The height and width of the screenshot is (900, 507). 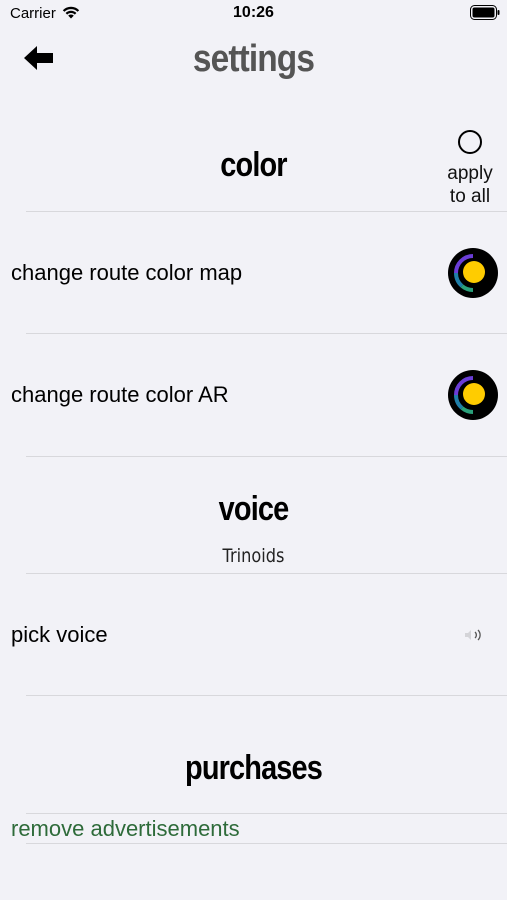 What do you see at coordinates (470, 142) in the screenshot?
I see `radio-circle-icon` at bounding box center [470, 142].